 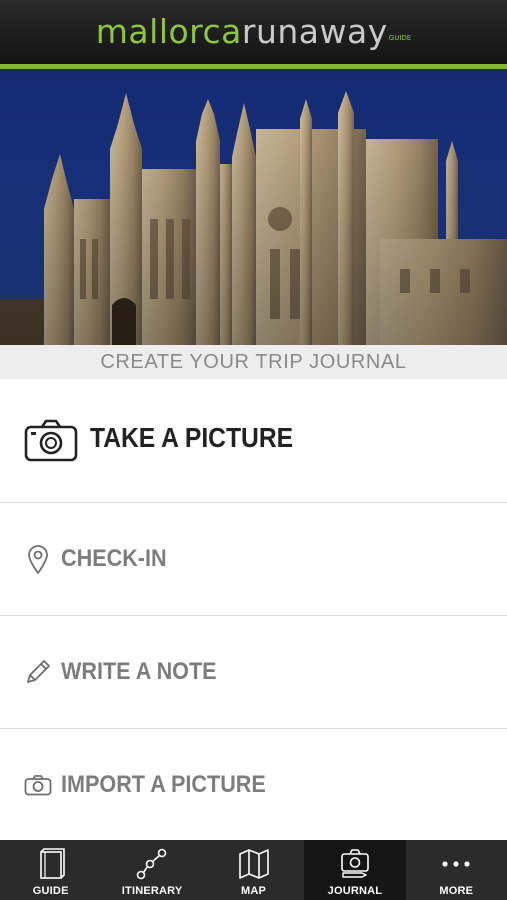 What do you see at coordinates (314, 31) in the screenshot?
I see `logo-word-runaway: runaway` at bounding box center [314, 31].